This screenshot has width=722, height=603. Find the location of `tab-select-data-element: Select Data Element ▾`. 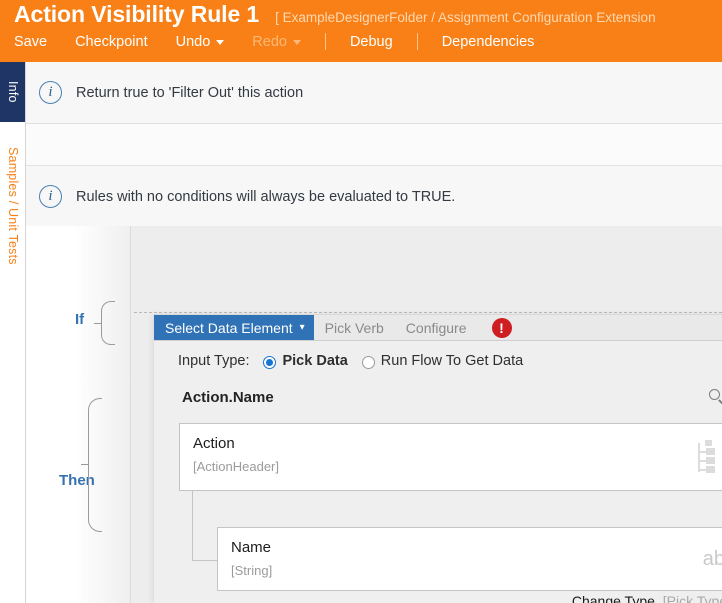

tab-select-data-element: Select Data Element ▾ is located at coordinates (234, 327).